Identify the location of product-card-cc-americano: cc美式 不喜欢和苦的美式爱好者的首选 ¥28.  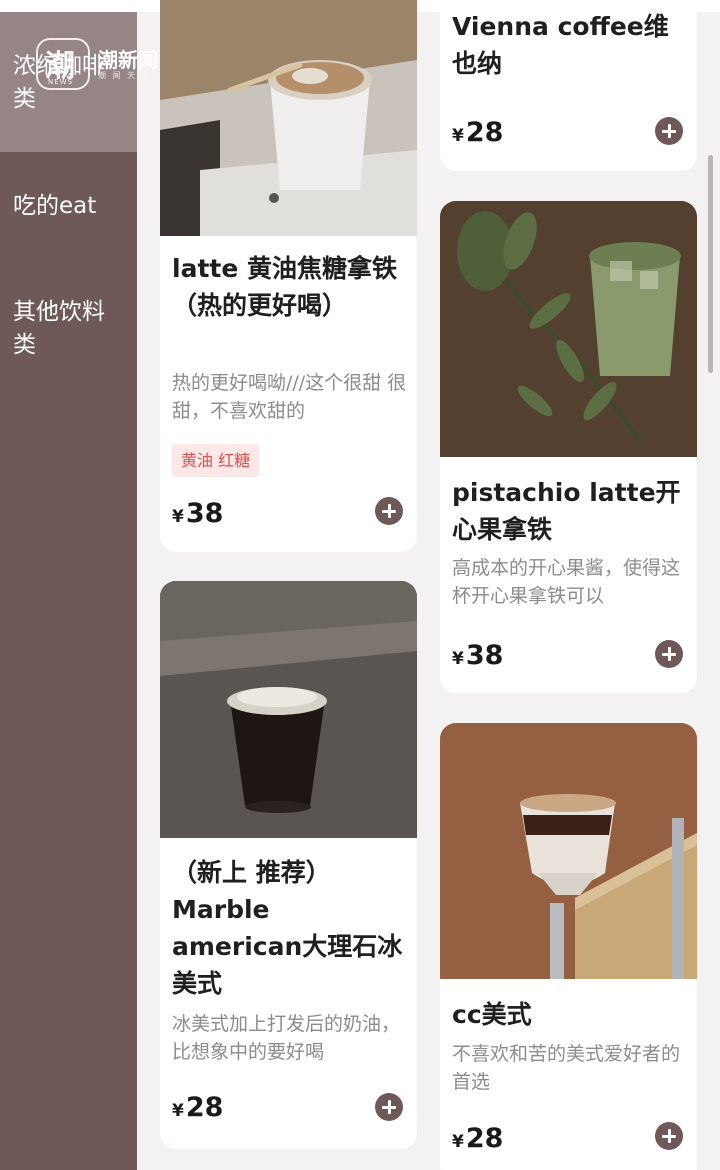
(568, 946).